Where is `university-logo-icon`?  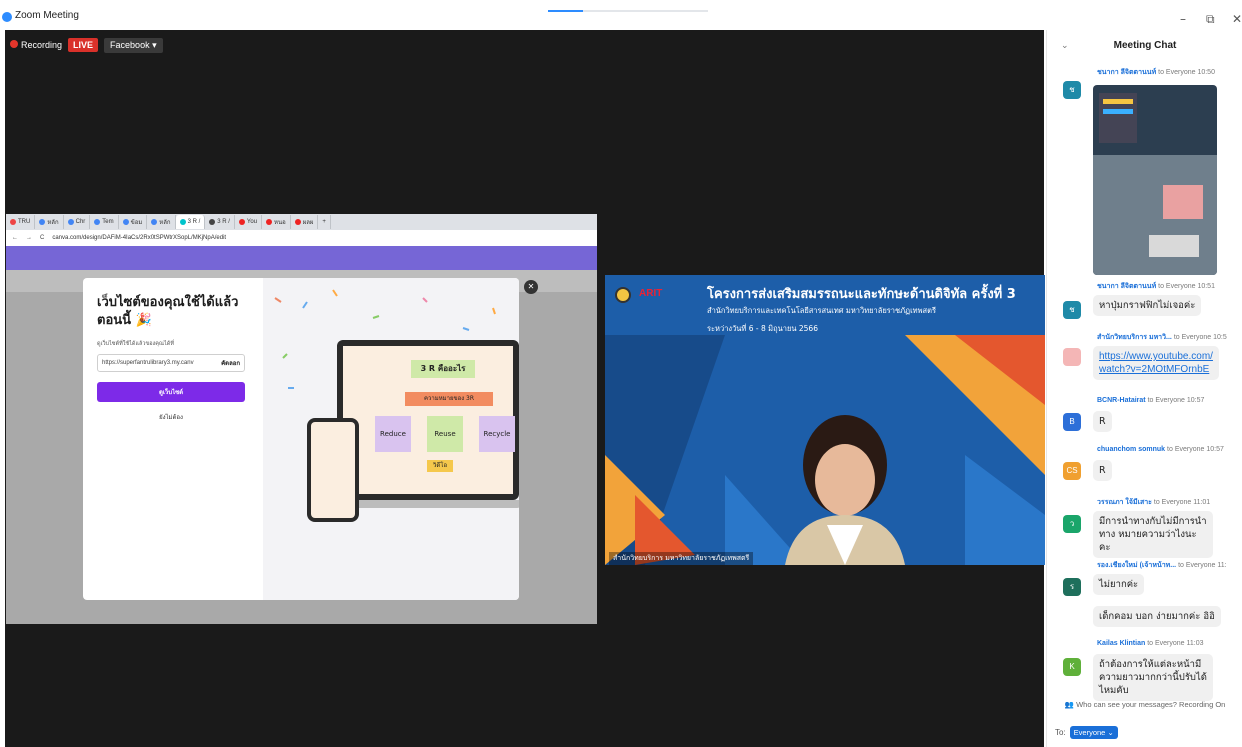
university-logo-icon is located at coordinates (623, 295).